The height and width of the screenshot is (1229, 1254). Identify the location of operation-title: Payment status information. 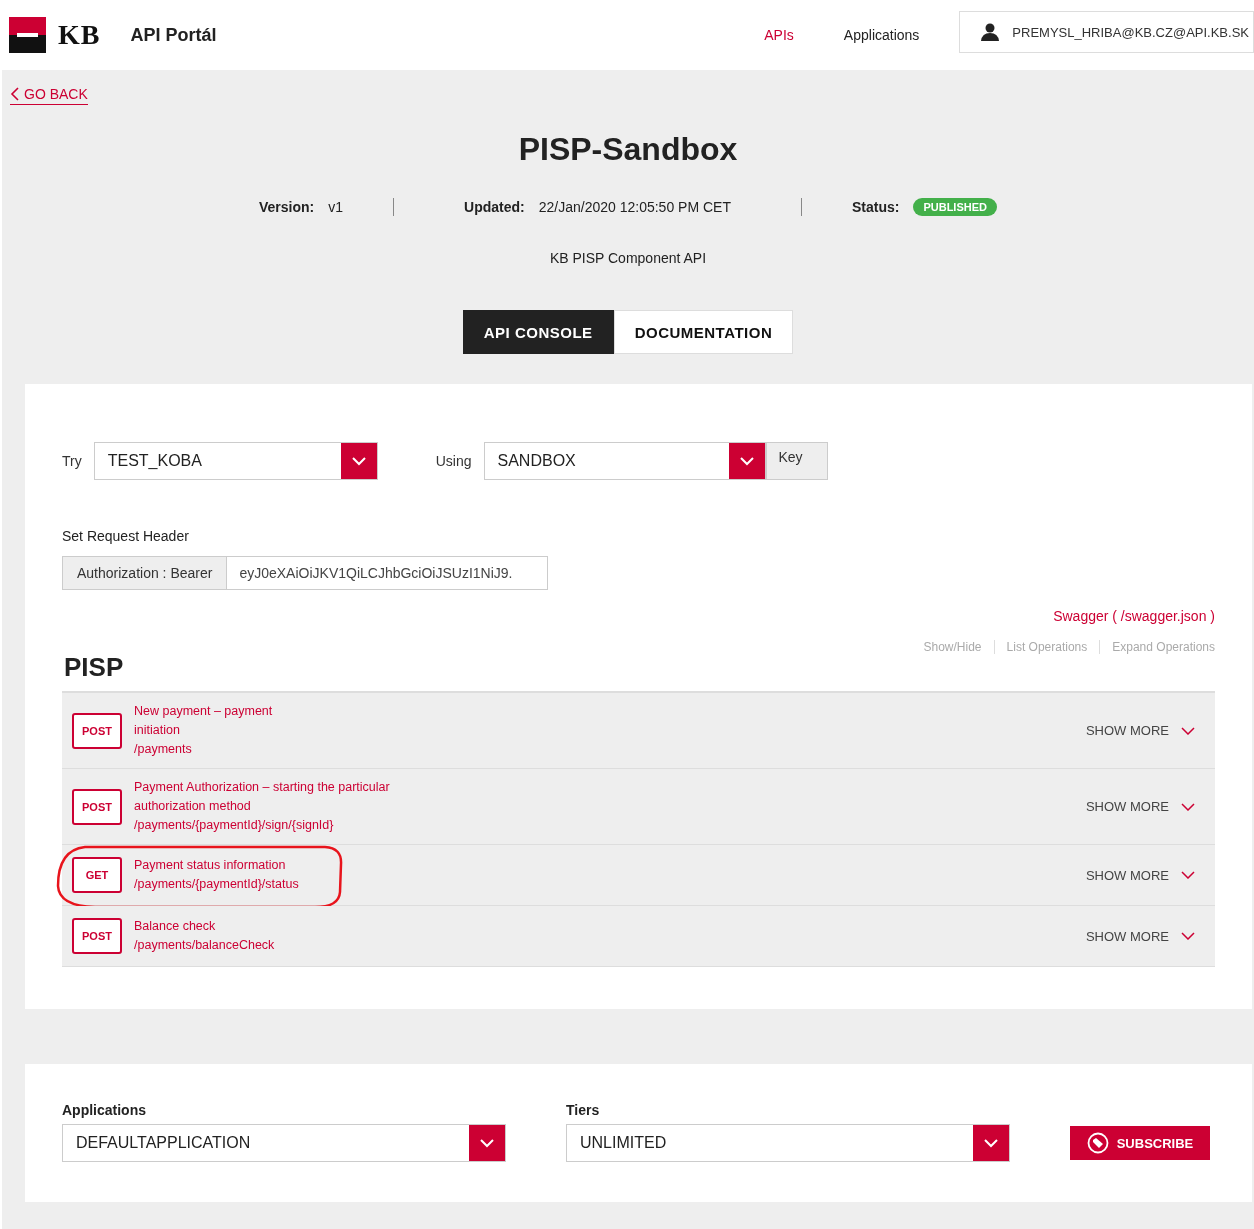
(210, 865).